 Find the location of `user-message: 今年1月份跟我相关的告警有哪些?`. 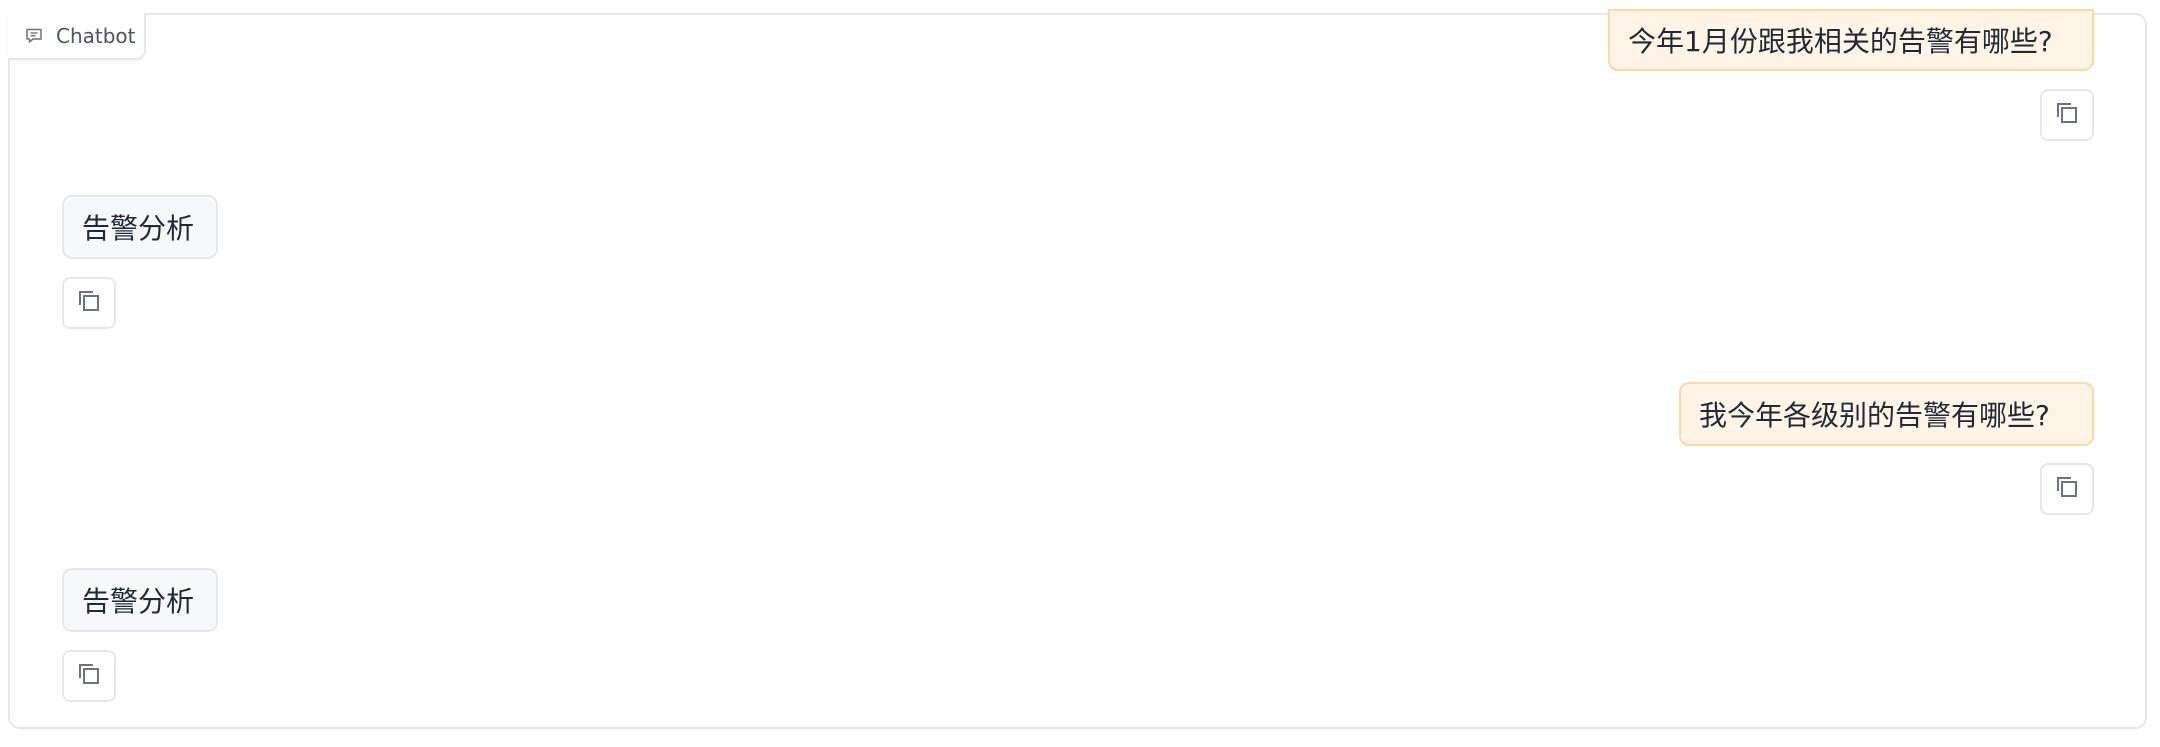

user-message: 今年1月份跟我相关的告警有哪些? is located at coordinates (1851, 40).